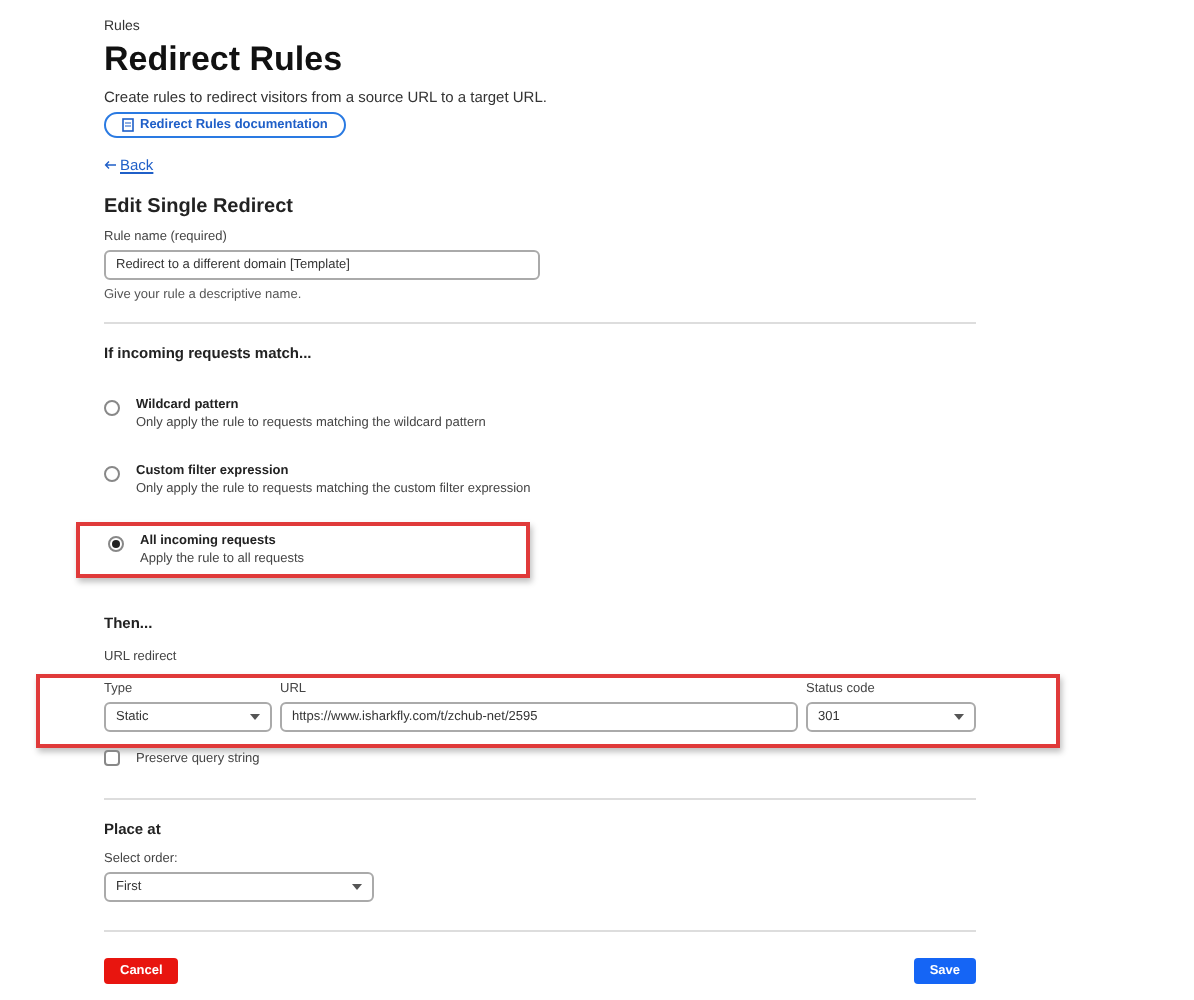 The height and width of the screenshot is (1000, 1194). Describe the element at coordinates (112, 758) in the screenshot. I see `checkbox` at that location.